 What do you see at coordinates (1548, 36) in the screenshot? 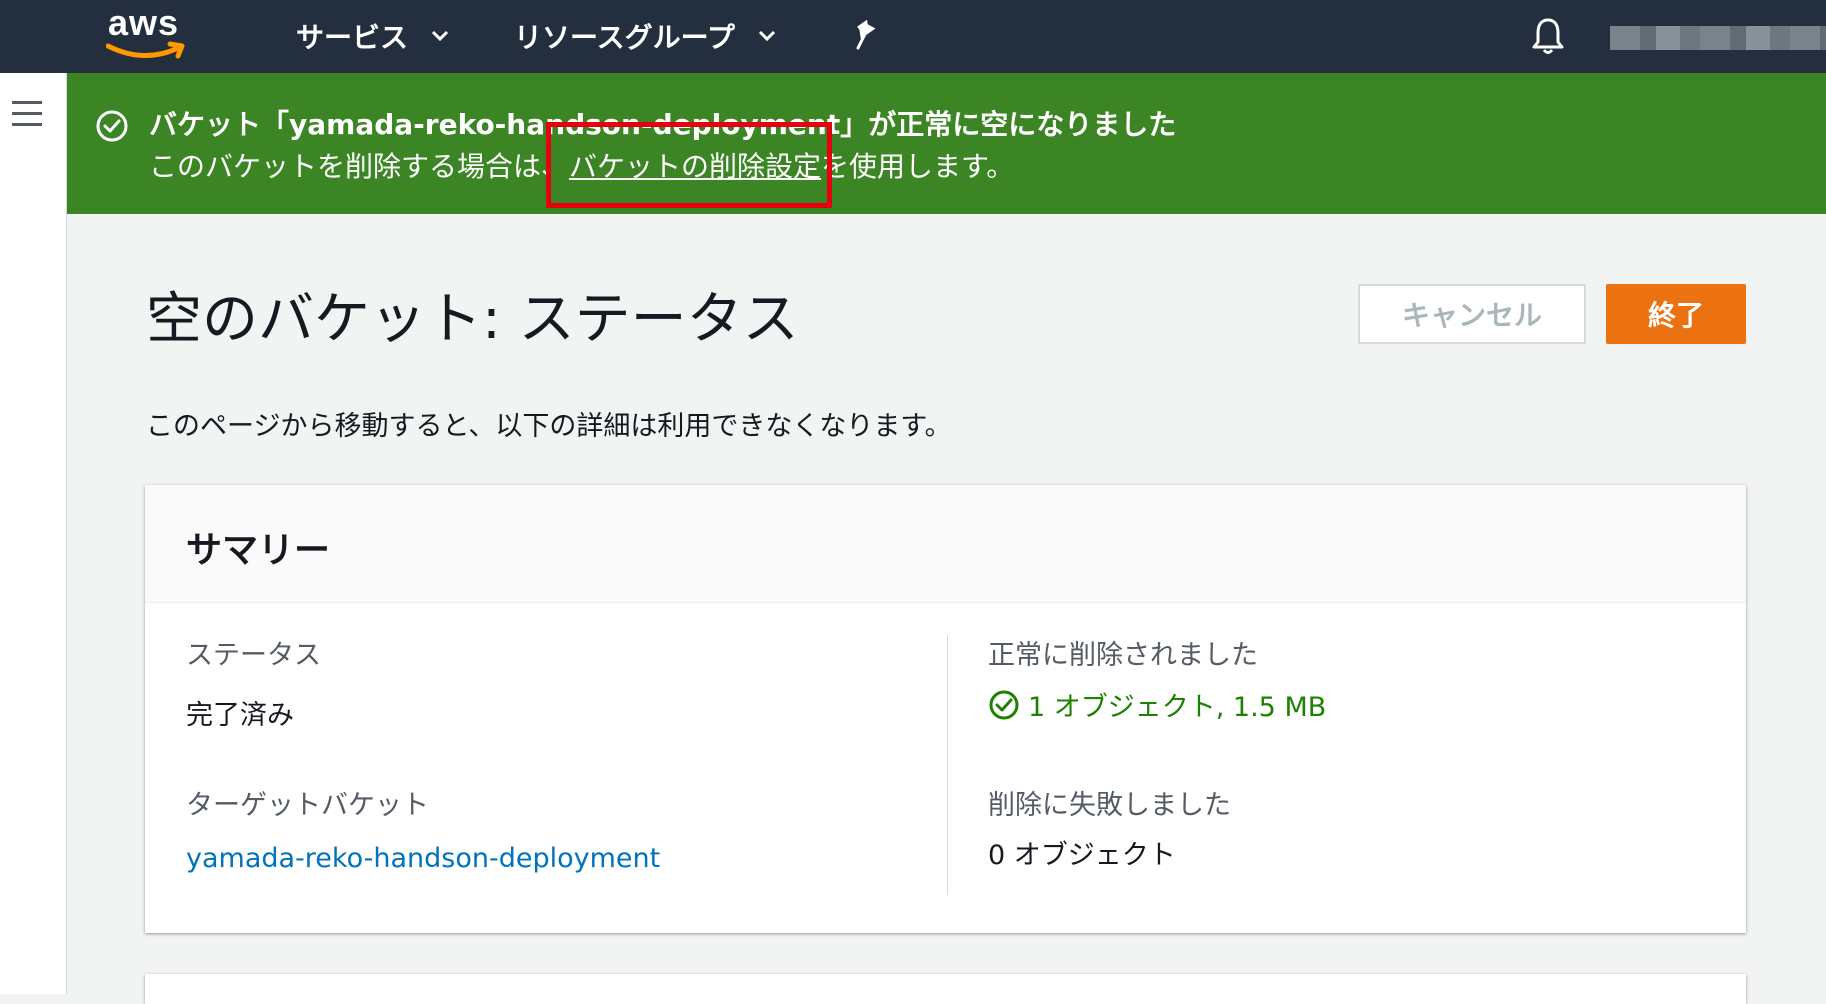
I see `bell-icon` at bounding box center [1548, 36].